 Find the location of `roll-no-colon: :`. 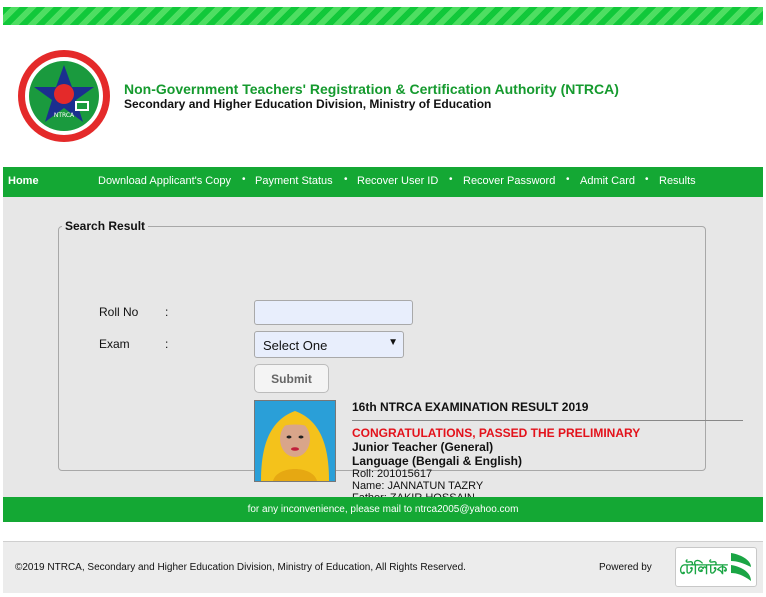

roll-no-colon: : is located at coordinates (167, 312).